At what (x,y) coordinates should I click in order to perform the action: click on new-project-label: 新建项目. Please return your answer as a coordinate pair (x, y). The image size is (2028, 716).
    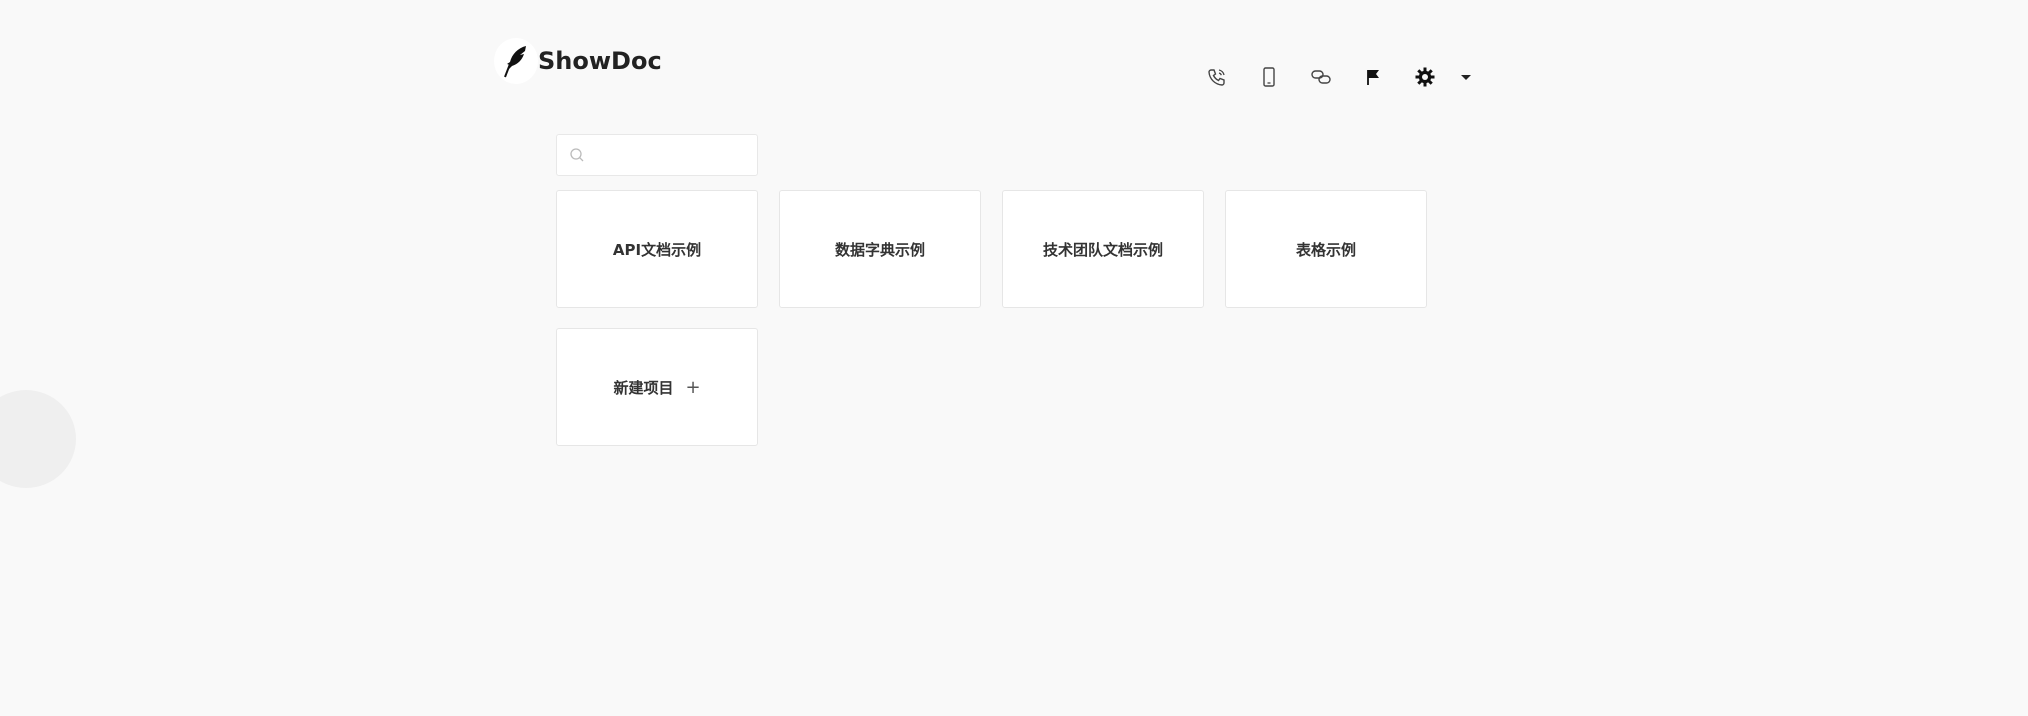
    Looking at the image, I should click on (643, 387).